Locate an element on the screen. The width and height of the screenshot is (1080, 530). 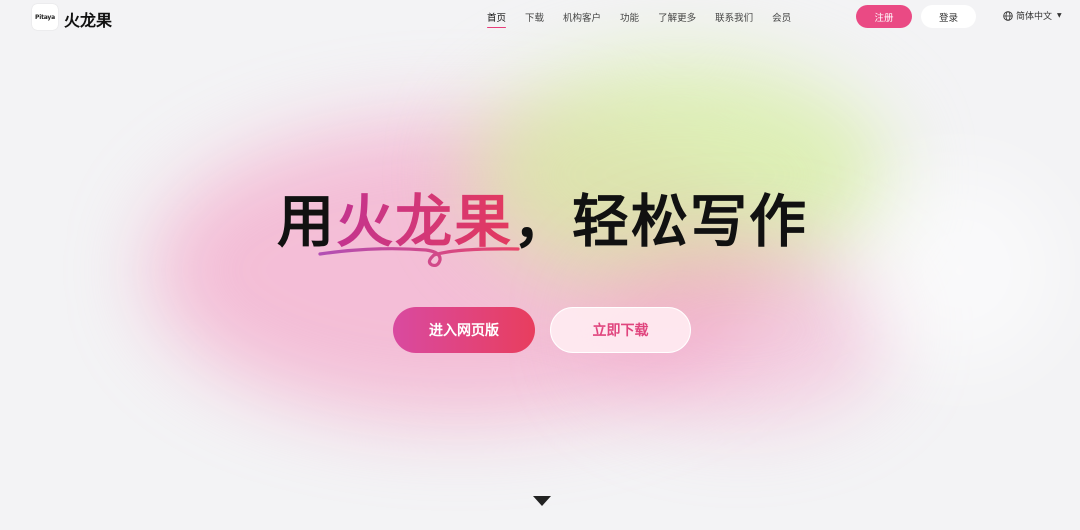
highlight-underline-swoosh is located at coordinates (419, 257).